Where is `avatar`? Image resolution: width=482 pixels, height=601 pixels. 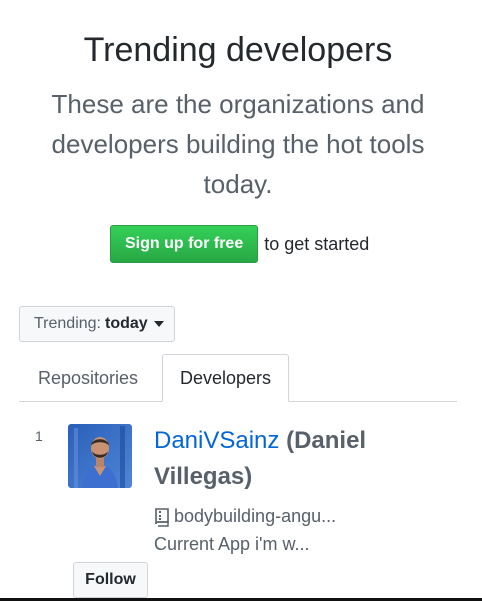 avatar is located at coordinates (100, 456).